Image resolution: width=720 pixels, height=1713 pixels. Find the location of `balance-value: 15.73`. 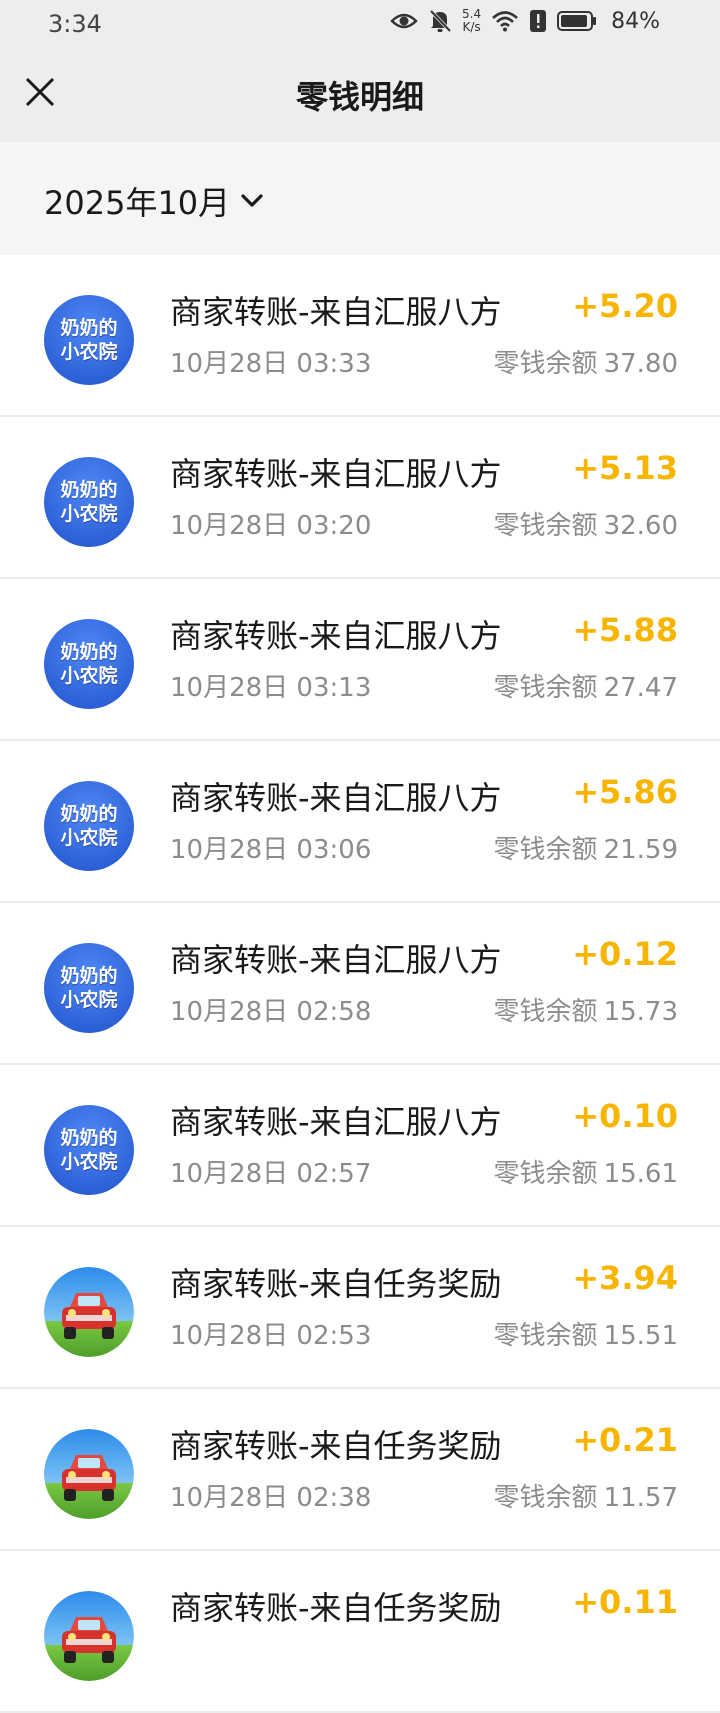

balance-value: 15.73 is located at coordinates (640, 1012).